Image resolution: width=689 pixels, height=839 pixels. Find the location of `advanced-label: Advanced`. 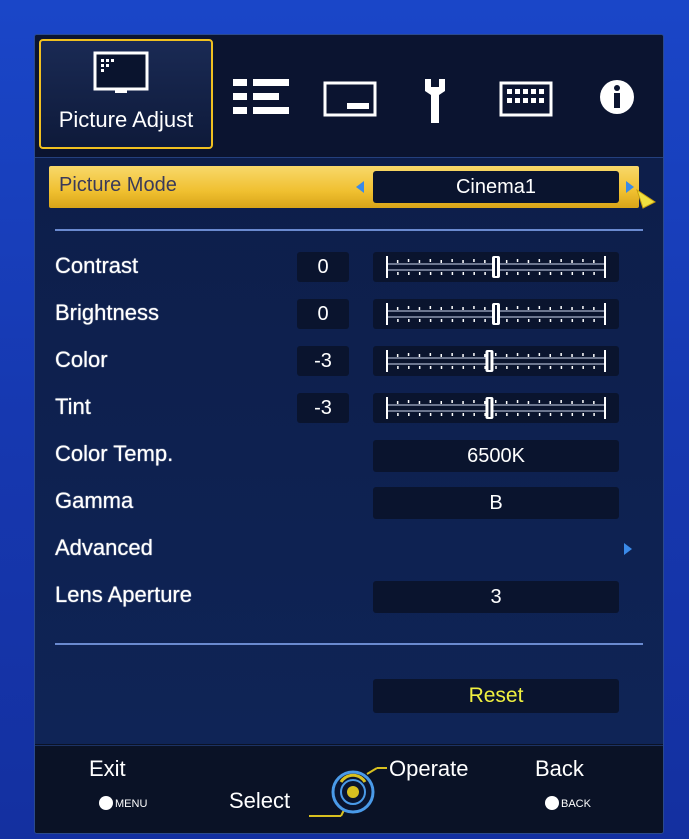

advanced-label: Advanced is located at coordinates (104, 548).